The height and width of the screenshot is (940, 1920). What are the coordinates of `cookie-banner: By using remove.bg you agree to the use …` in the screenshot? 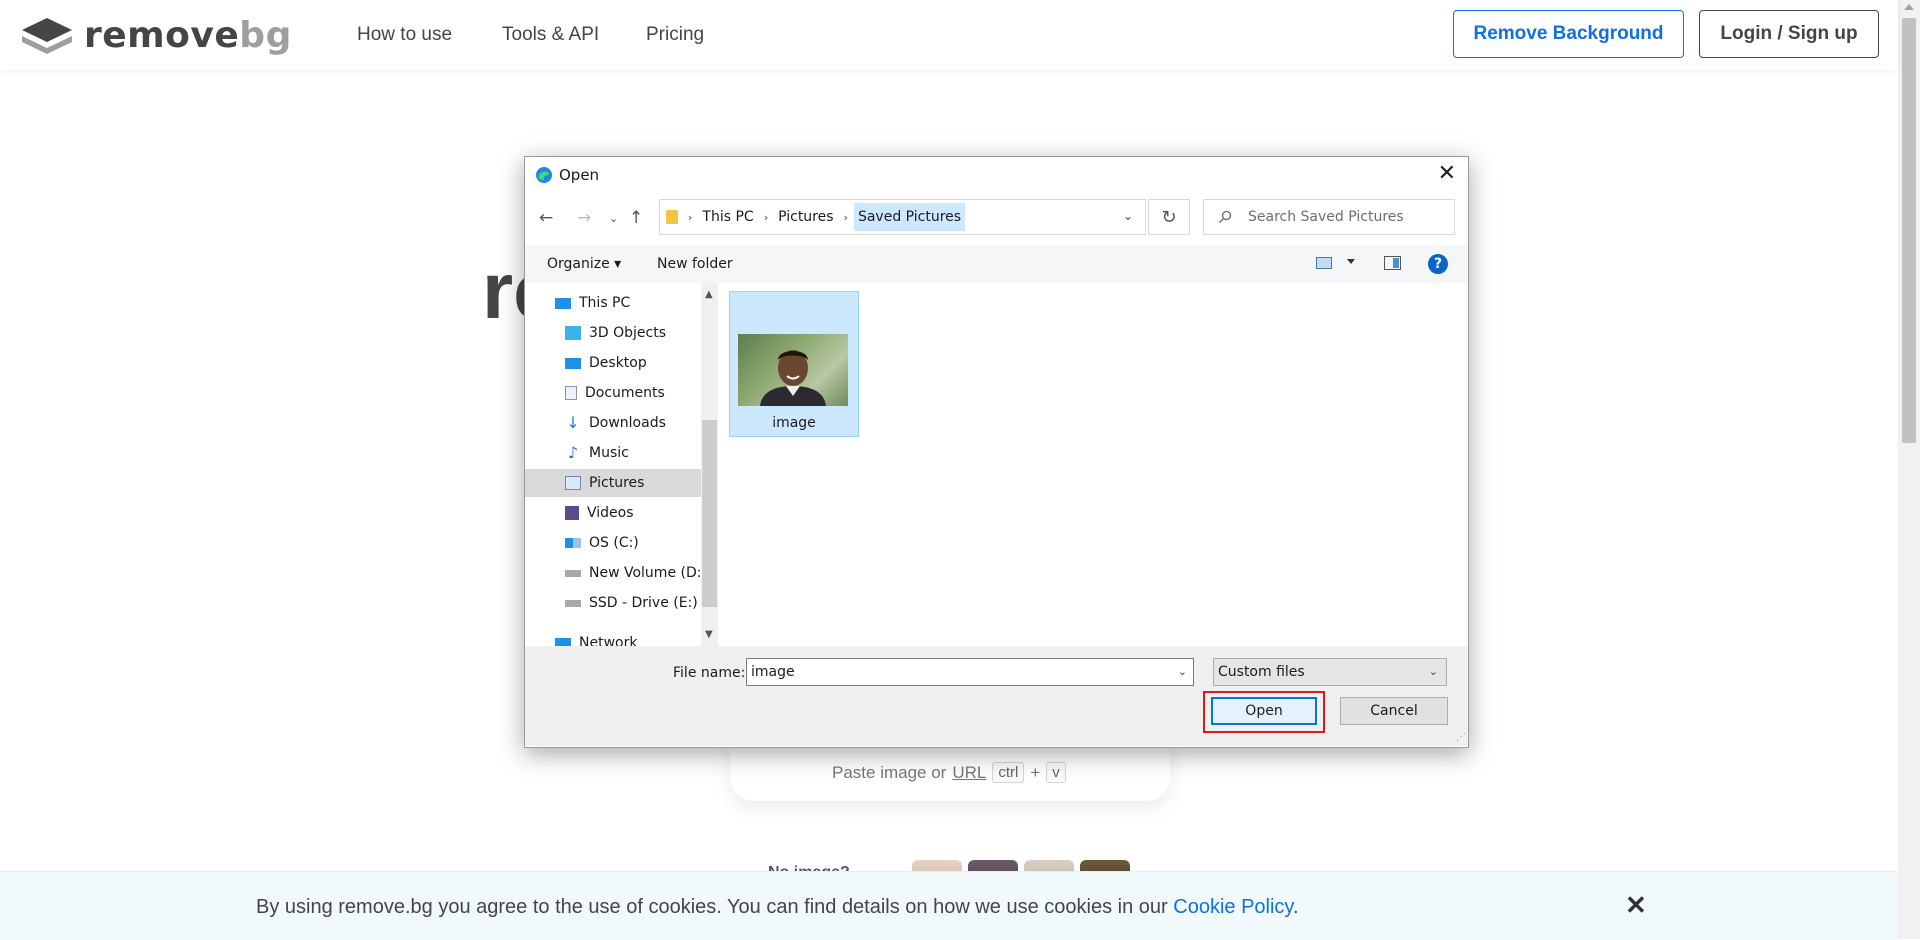 It's located at (949, 905).